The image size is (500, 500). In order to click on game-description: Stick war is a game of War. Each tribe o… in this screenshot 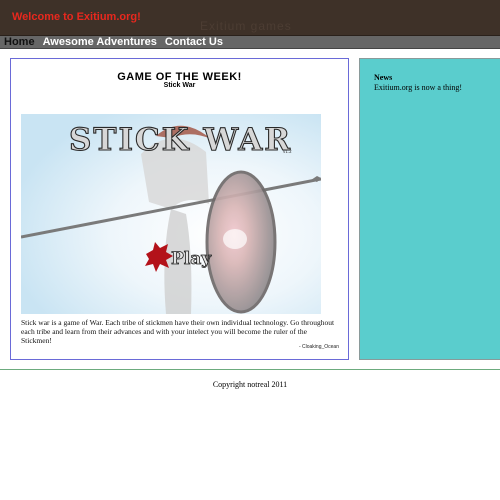, I will do `click(178, 331)`.